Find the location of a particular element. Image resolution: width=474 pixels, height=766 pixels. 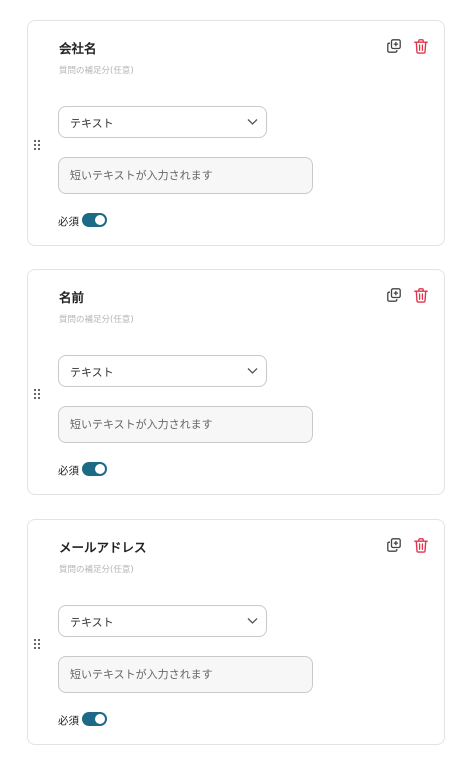

question-title: メールアドレス is located at coordinates (103, 546).